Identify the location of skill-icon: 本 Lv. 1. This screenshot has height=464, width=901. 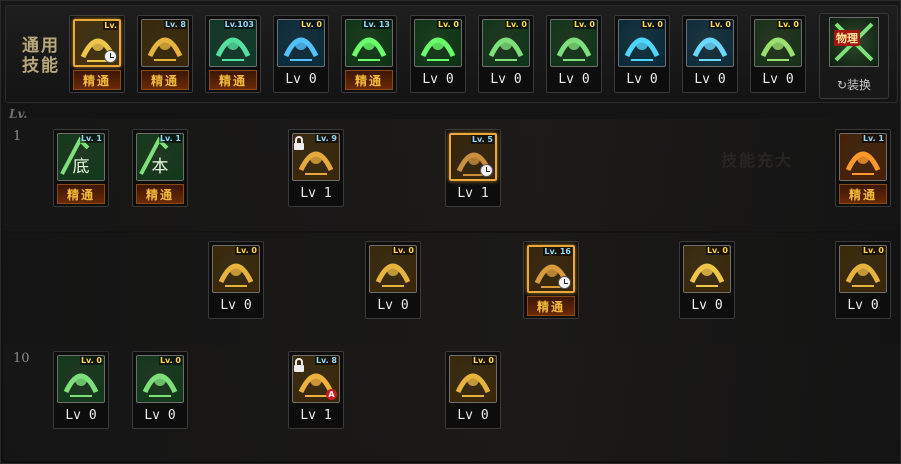
(160, 157).